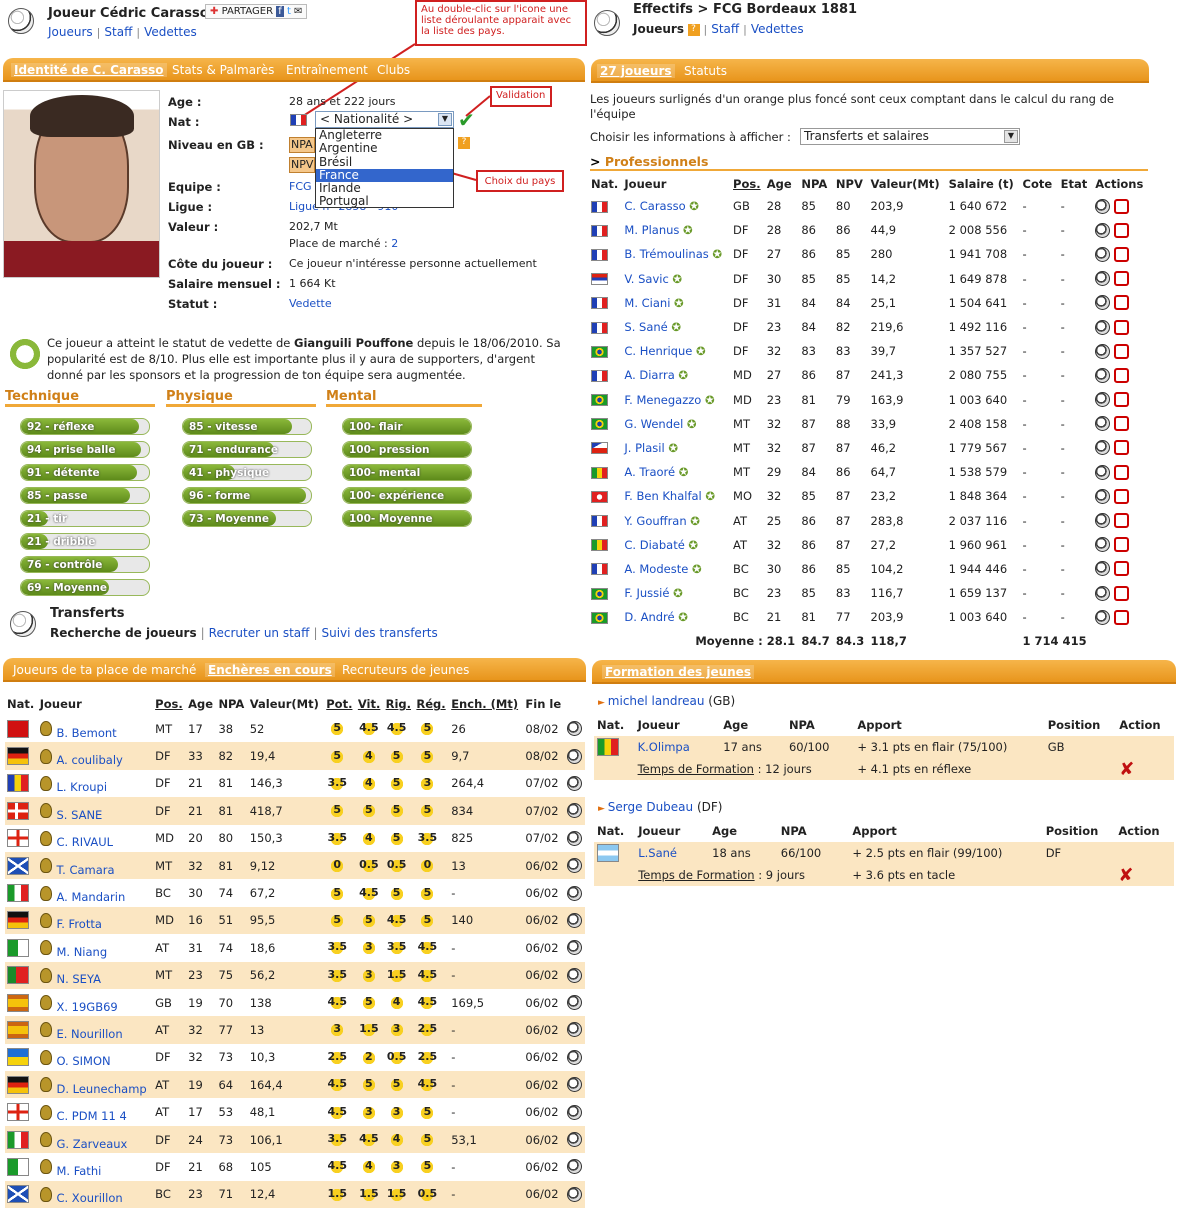 This screenshot has height=1210, width=1183. I want to click on player-link: V. Savic, so click(646, 279).